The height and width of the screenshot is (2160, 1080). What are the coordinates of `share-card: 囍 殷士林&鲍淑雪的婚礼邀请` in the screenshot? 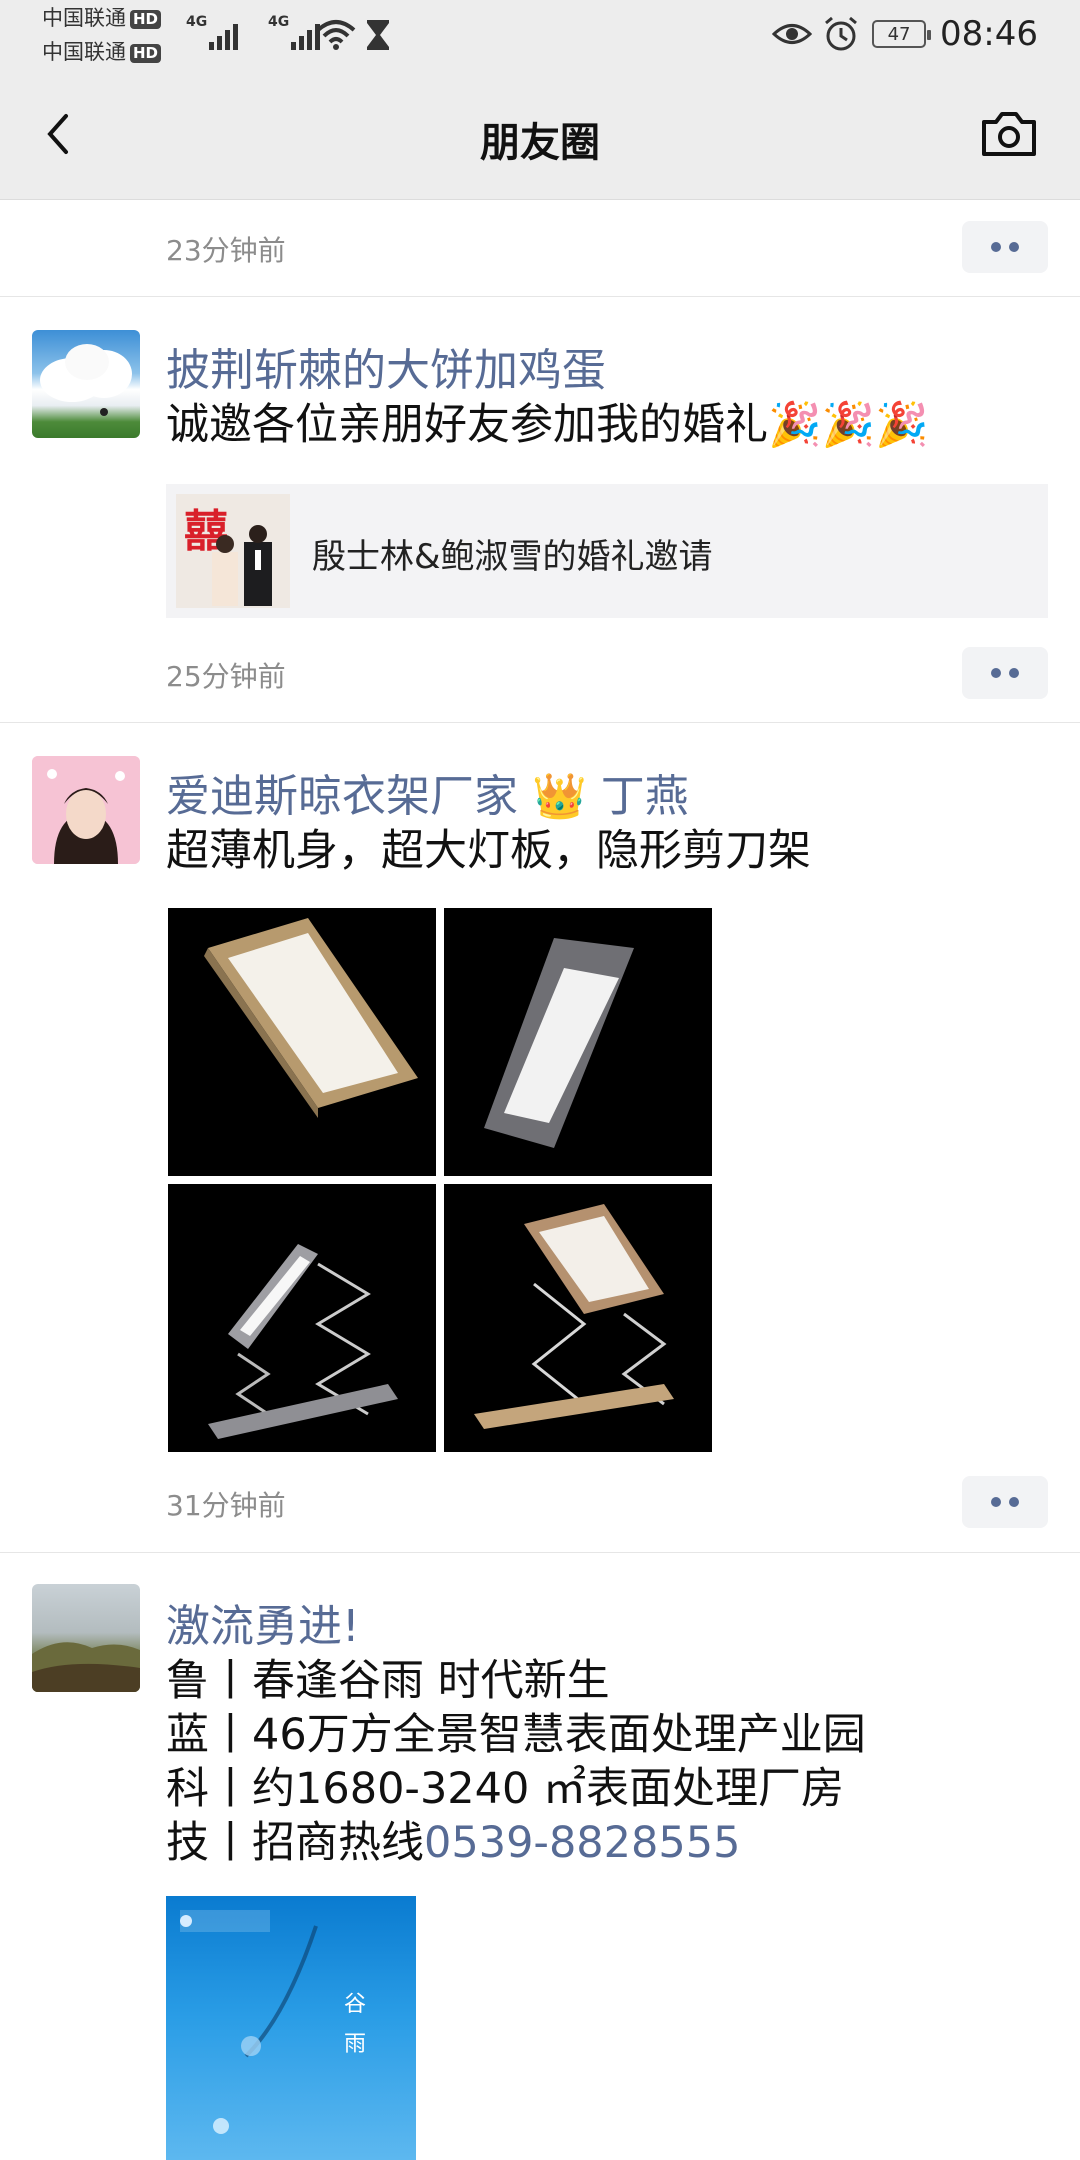 It's located at (607, 551).